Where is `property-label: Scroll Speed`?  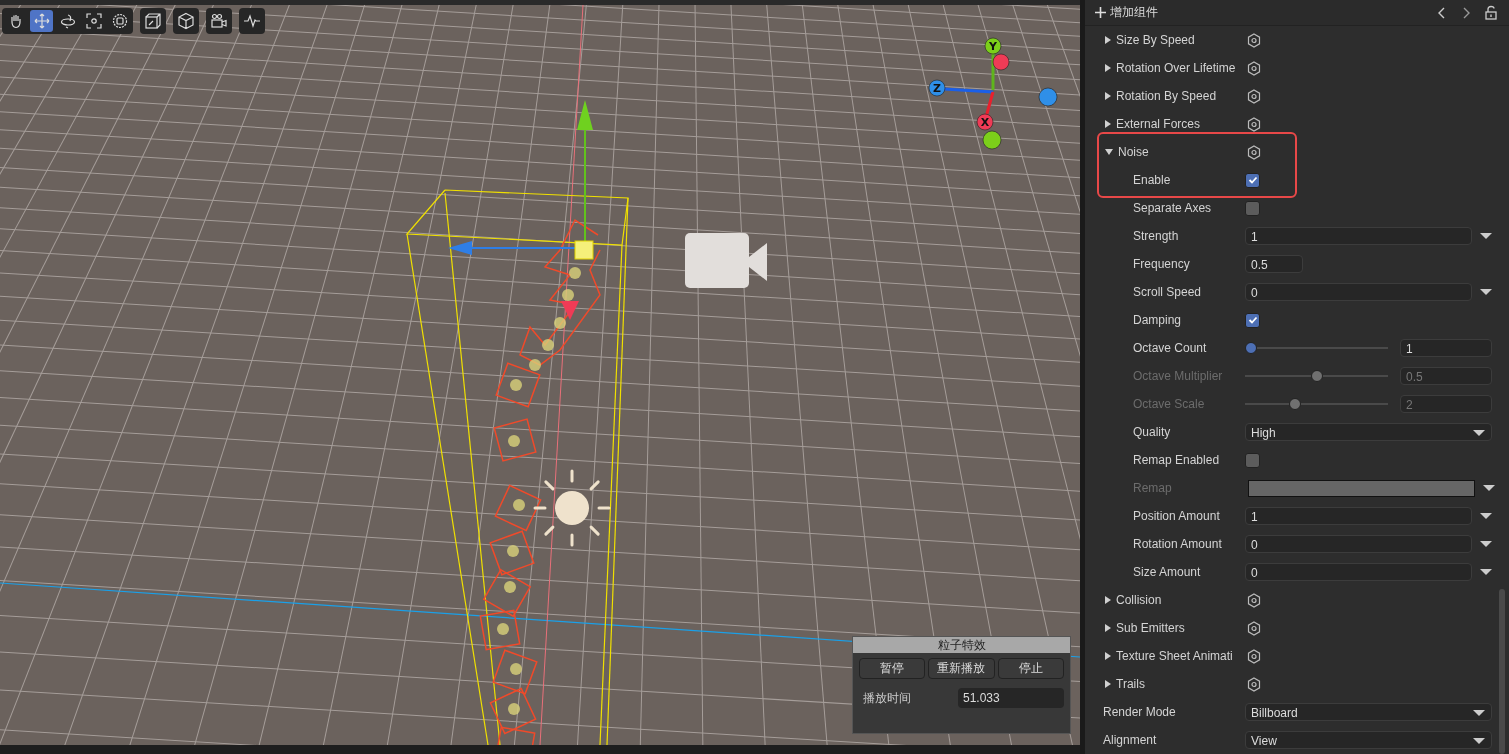
property-label: Scroll Speed is located at coordinates (1167, 292).